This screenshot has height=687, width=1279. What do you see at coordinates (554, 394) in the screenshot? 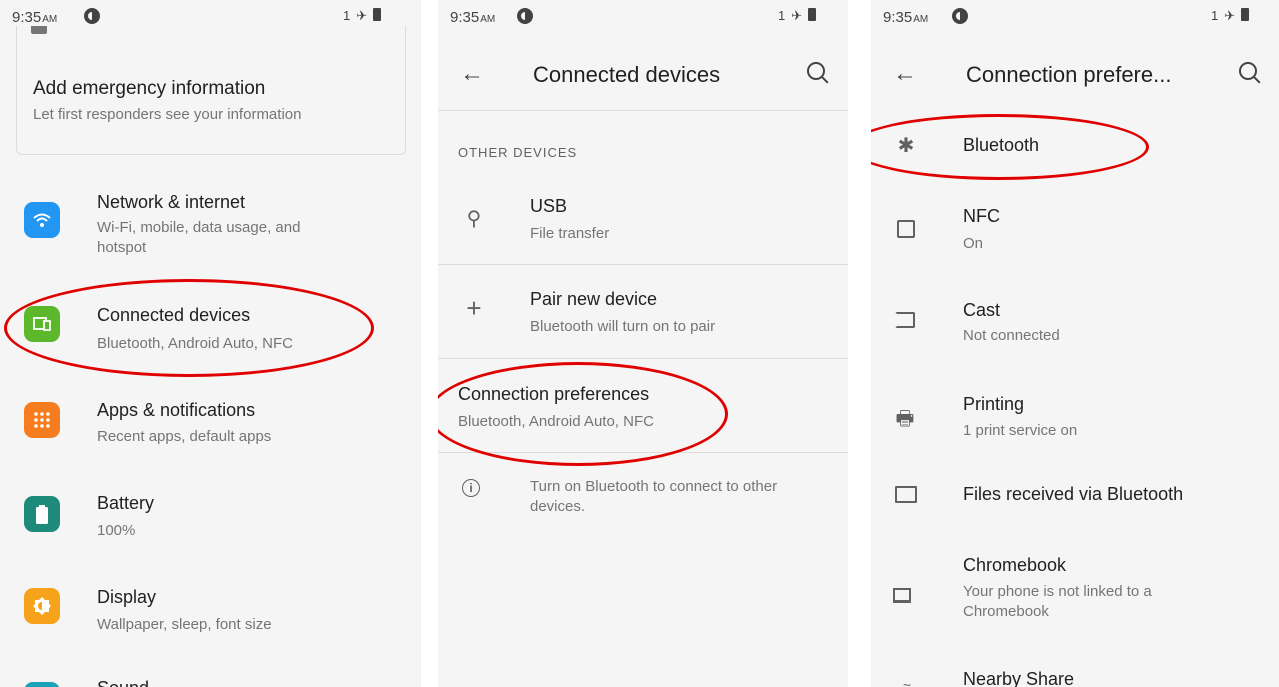
I see `item-title: Connection preferences` at bounding box center [554, 394].